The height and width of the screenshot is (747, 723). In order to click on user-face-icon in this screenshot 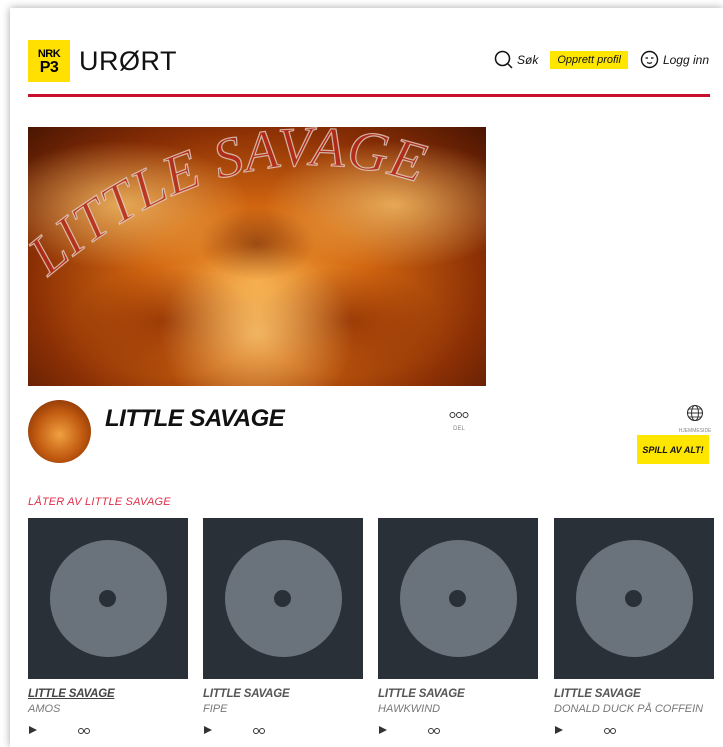, I will do `click(649, 59)`.